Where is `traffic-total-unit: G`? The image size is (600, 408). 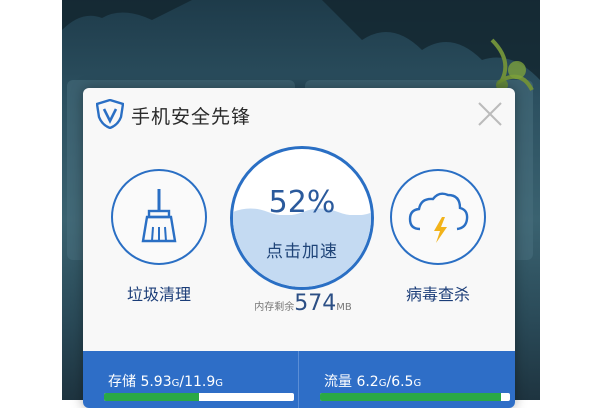 traffic-total-unit: G is located at coordinates (417, 383).